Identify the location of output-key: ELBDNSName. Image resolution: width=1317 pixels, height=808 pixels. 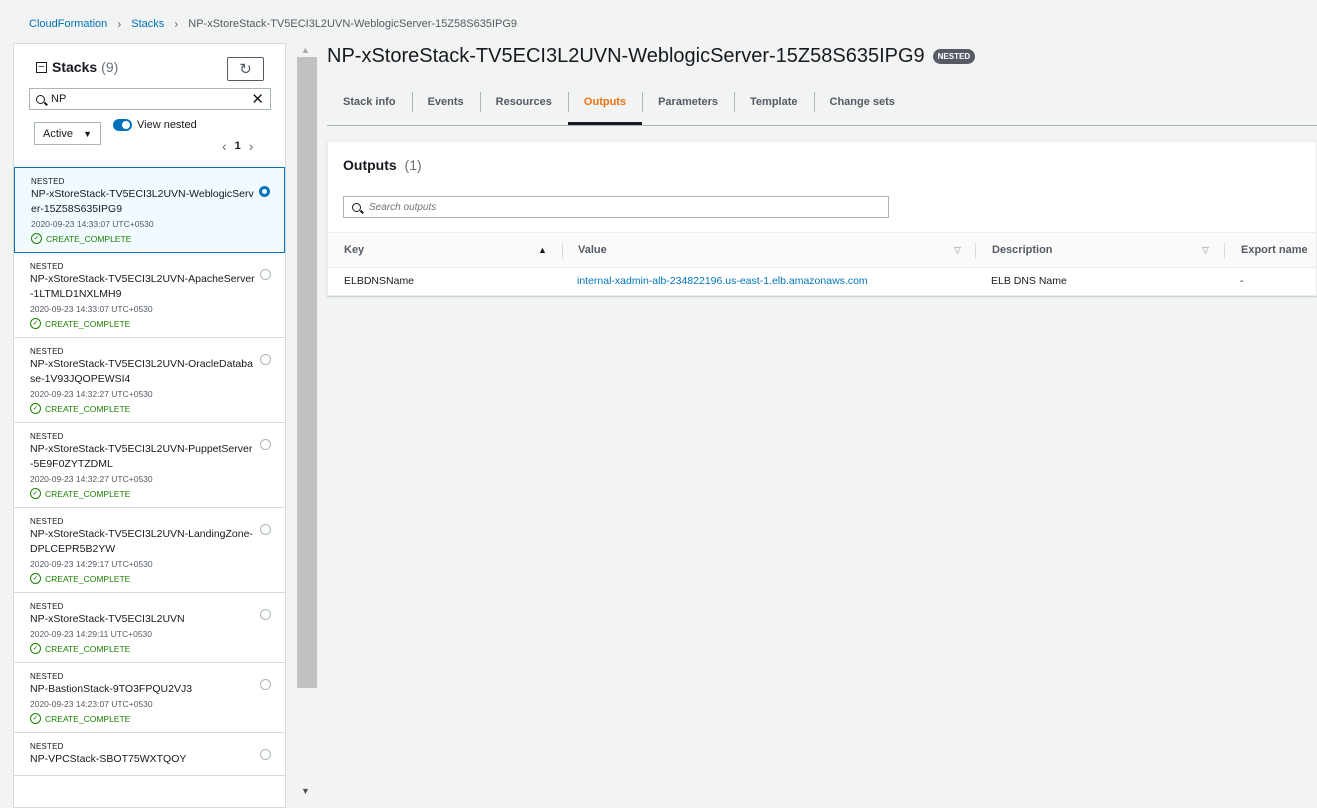
(379, 281).